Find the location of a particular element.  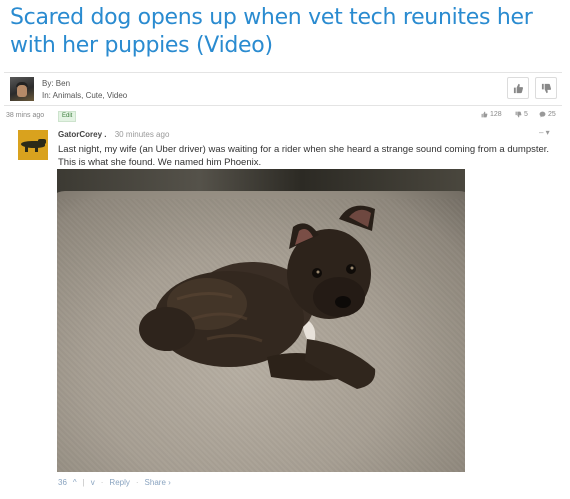

commenter-avatar is located at coordinates (33, 145).